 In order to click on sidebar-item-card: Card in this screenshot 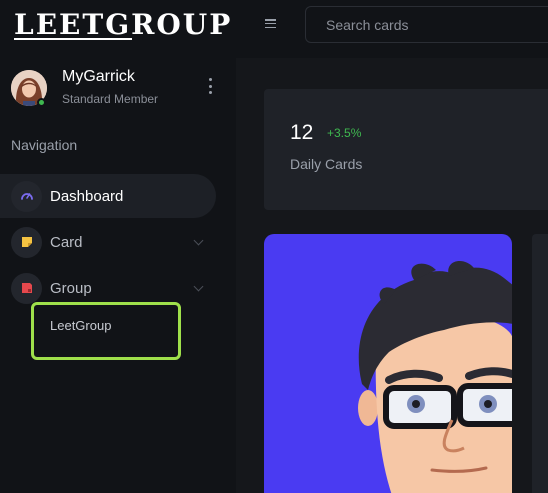, I will do `click(108, 242)`.